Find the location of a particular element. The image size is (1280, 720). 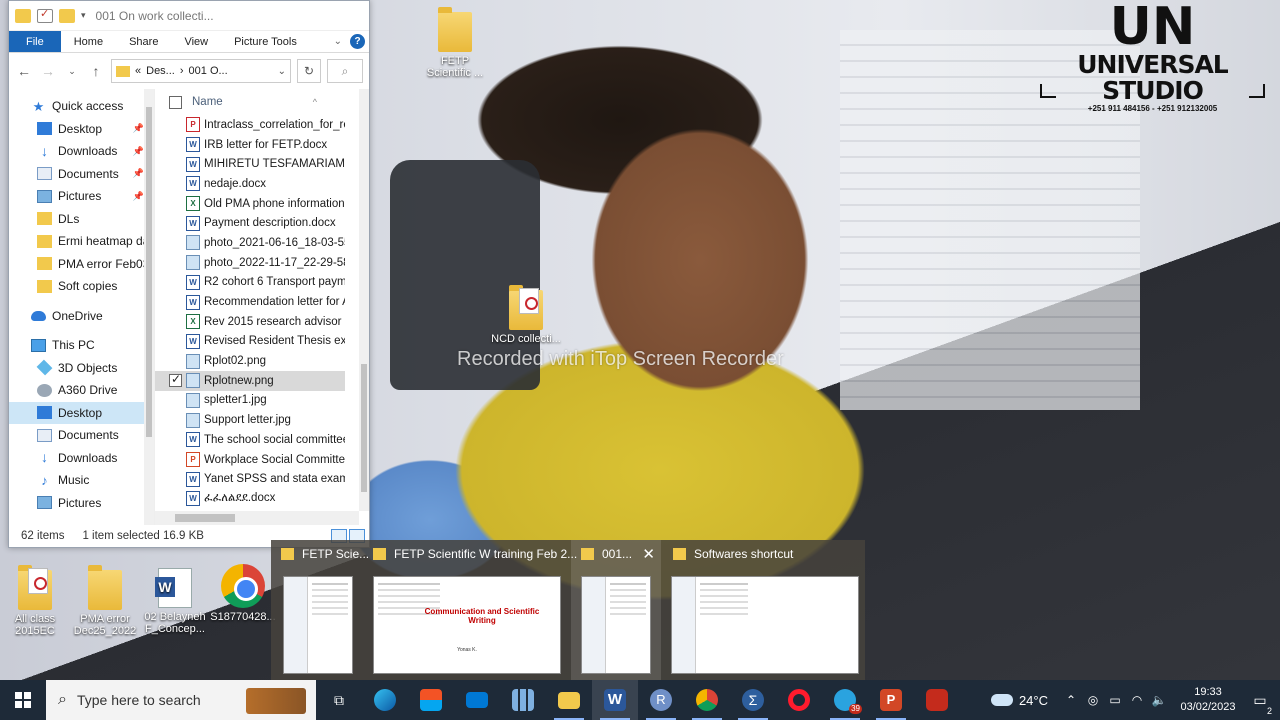

refresh-icon: ↻ is located at coordinates (309, 71).